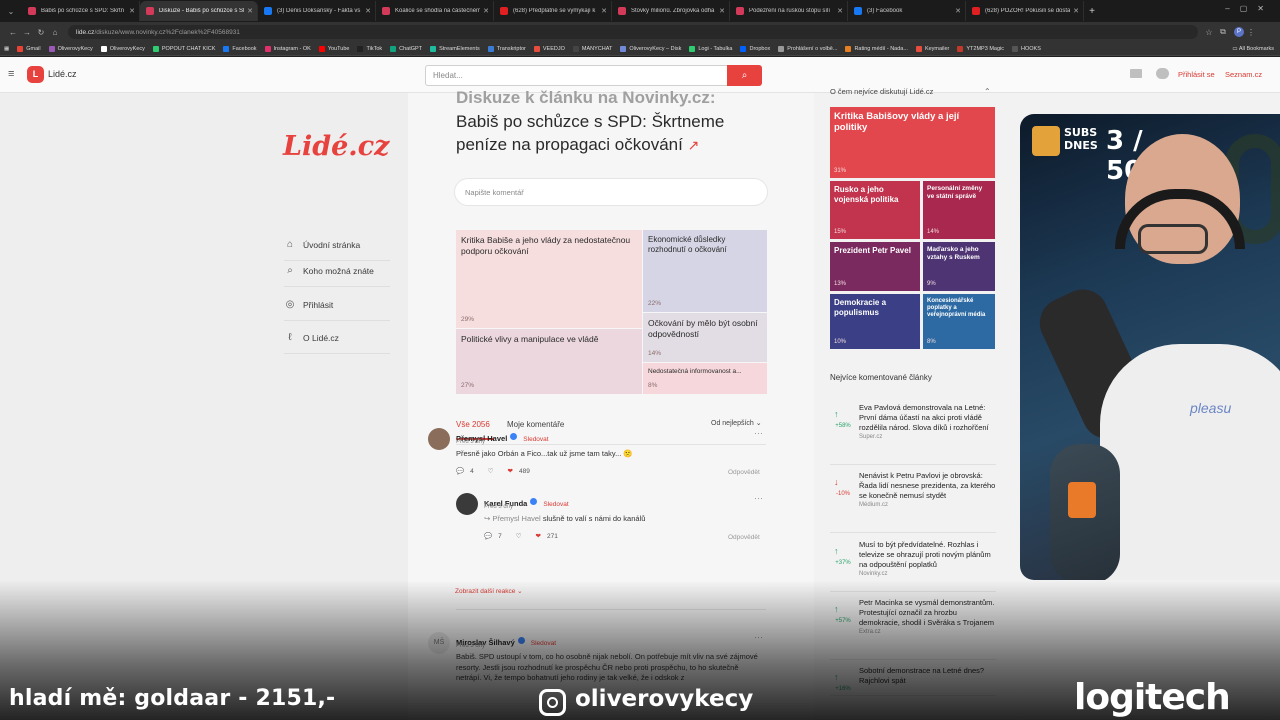  What do you see at coordinates (406, 48) in the screenshot?
I see `bookmark-item: ChatGPT` at bounding box center [406, 48].